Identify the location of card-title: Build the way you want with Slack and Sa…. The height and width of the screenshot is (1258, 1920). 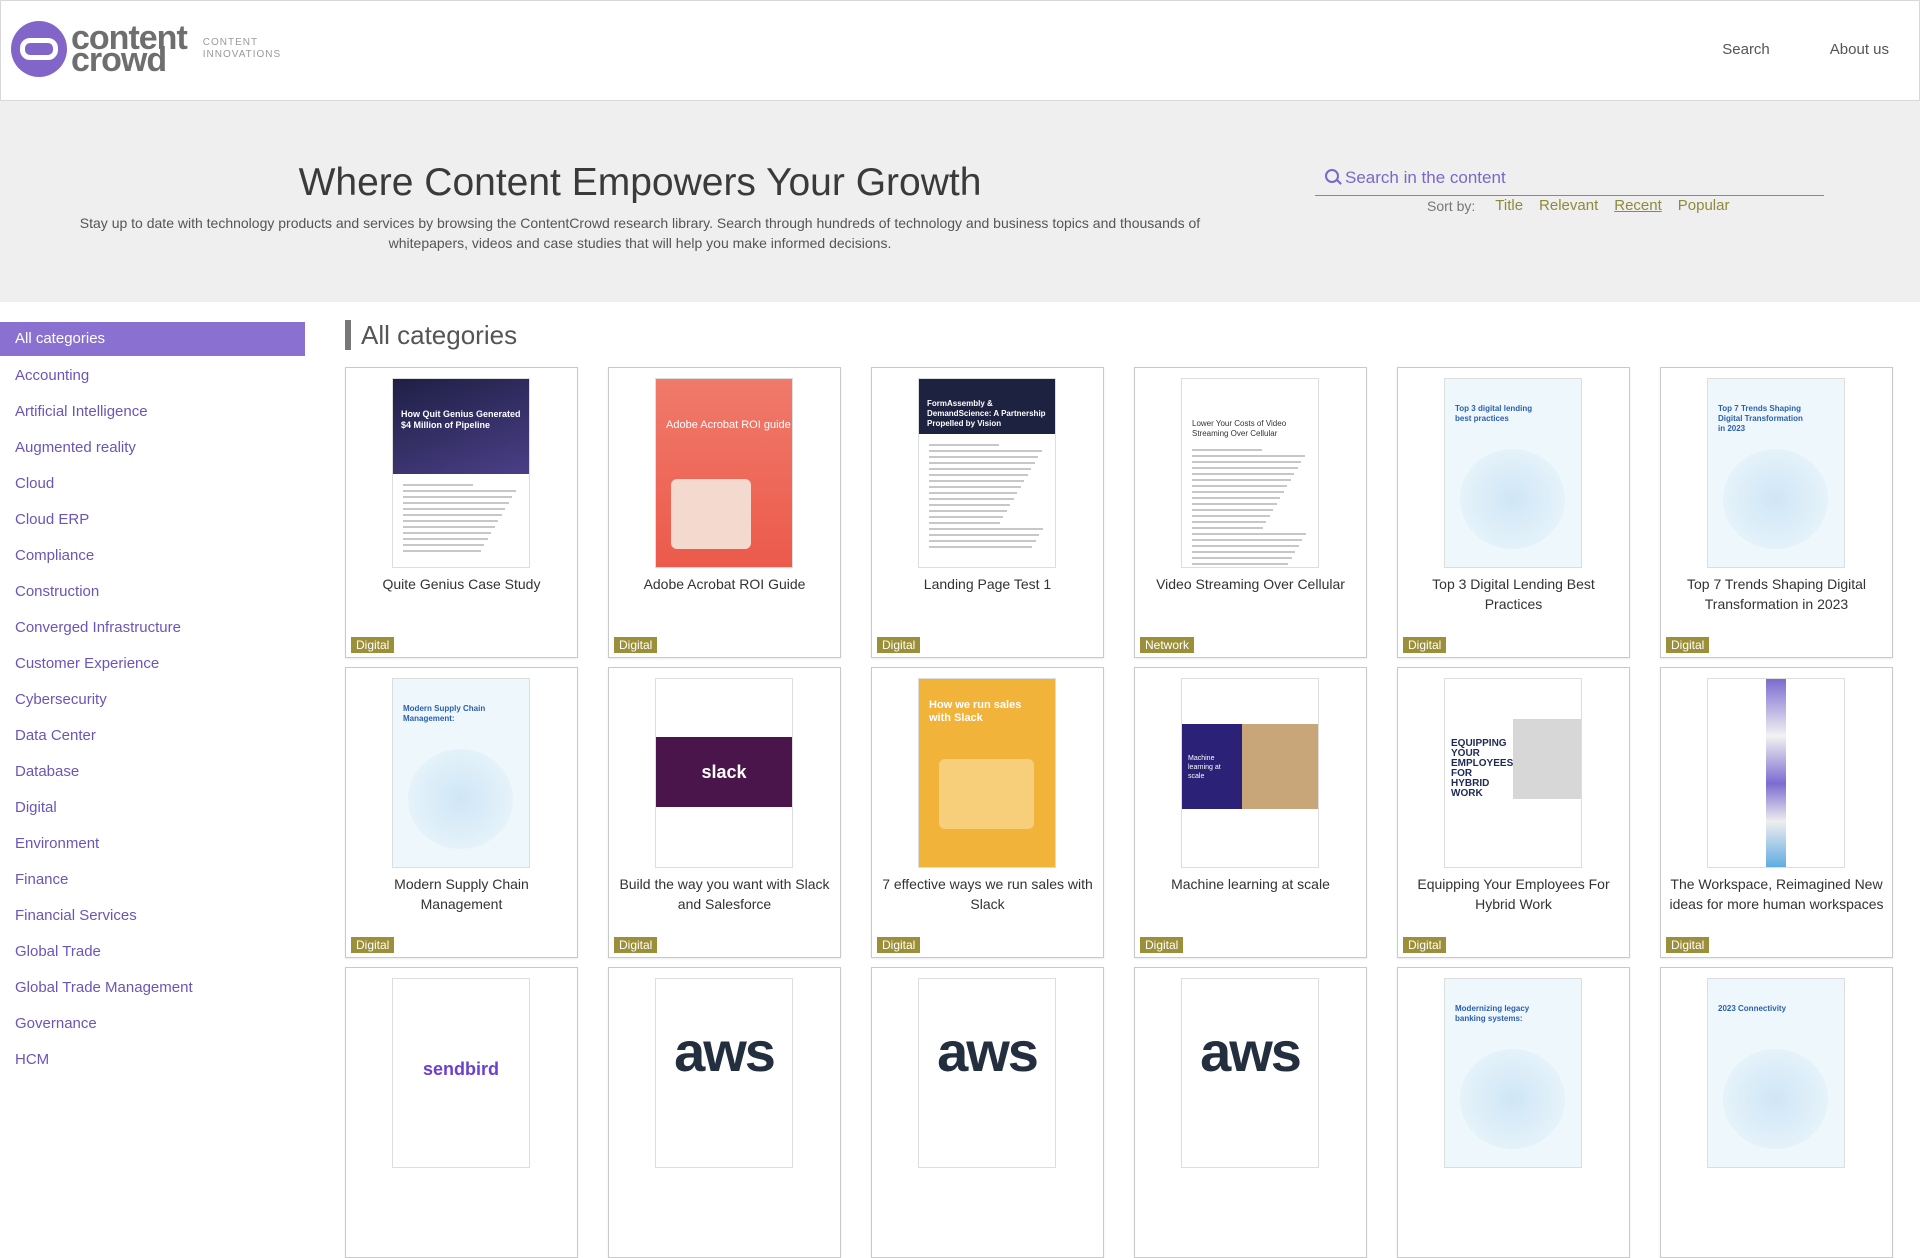
(724, 894).